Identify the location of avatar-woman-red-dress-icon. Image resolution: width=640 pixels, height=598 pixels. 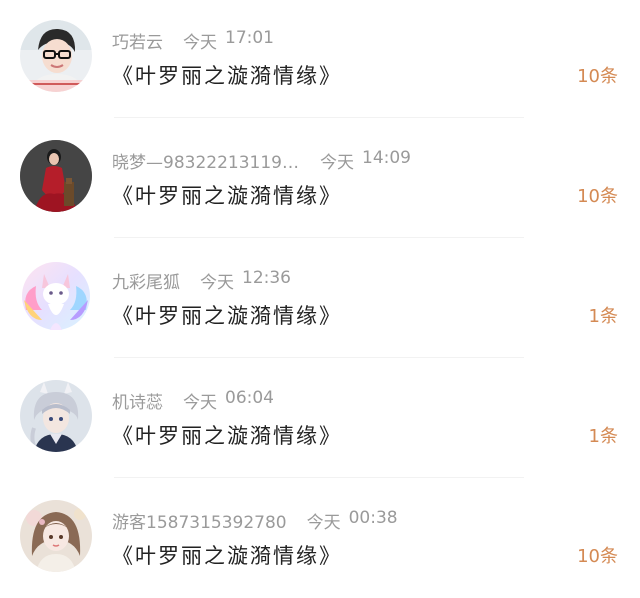
(56, 176).